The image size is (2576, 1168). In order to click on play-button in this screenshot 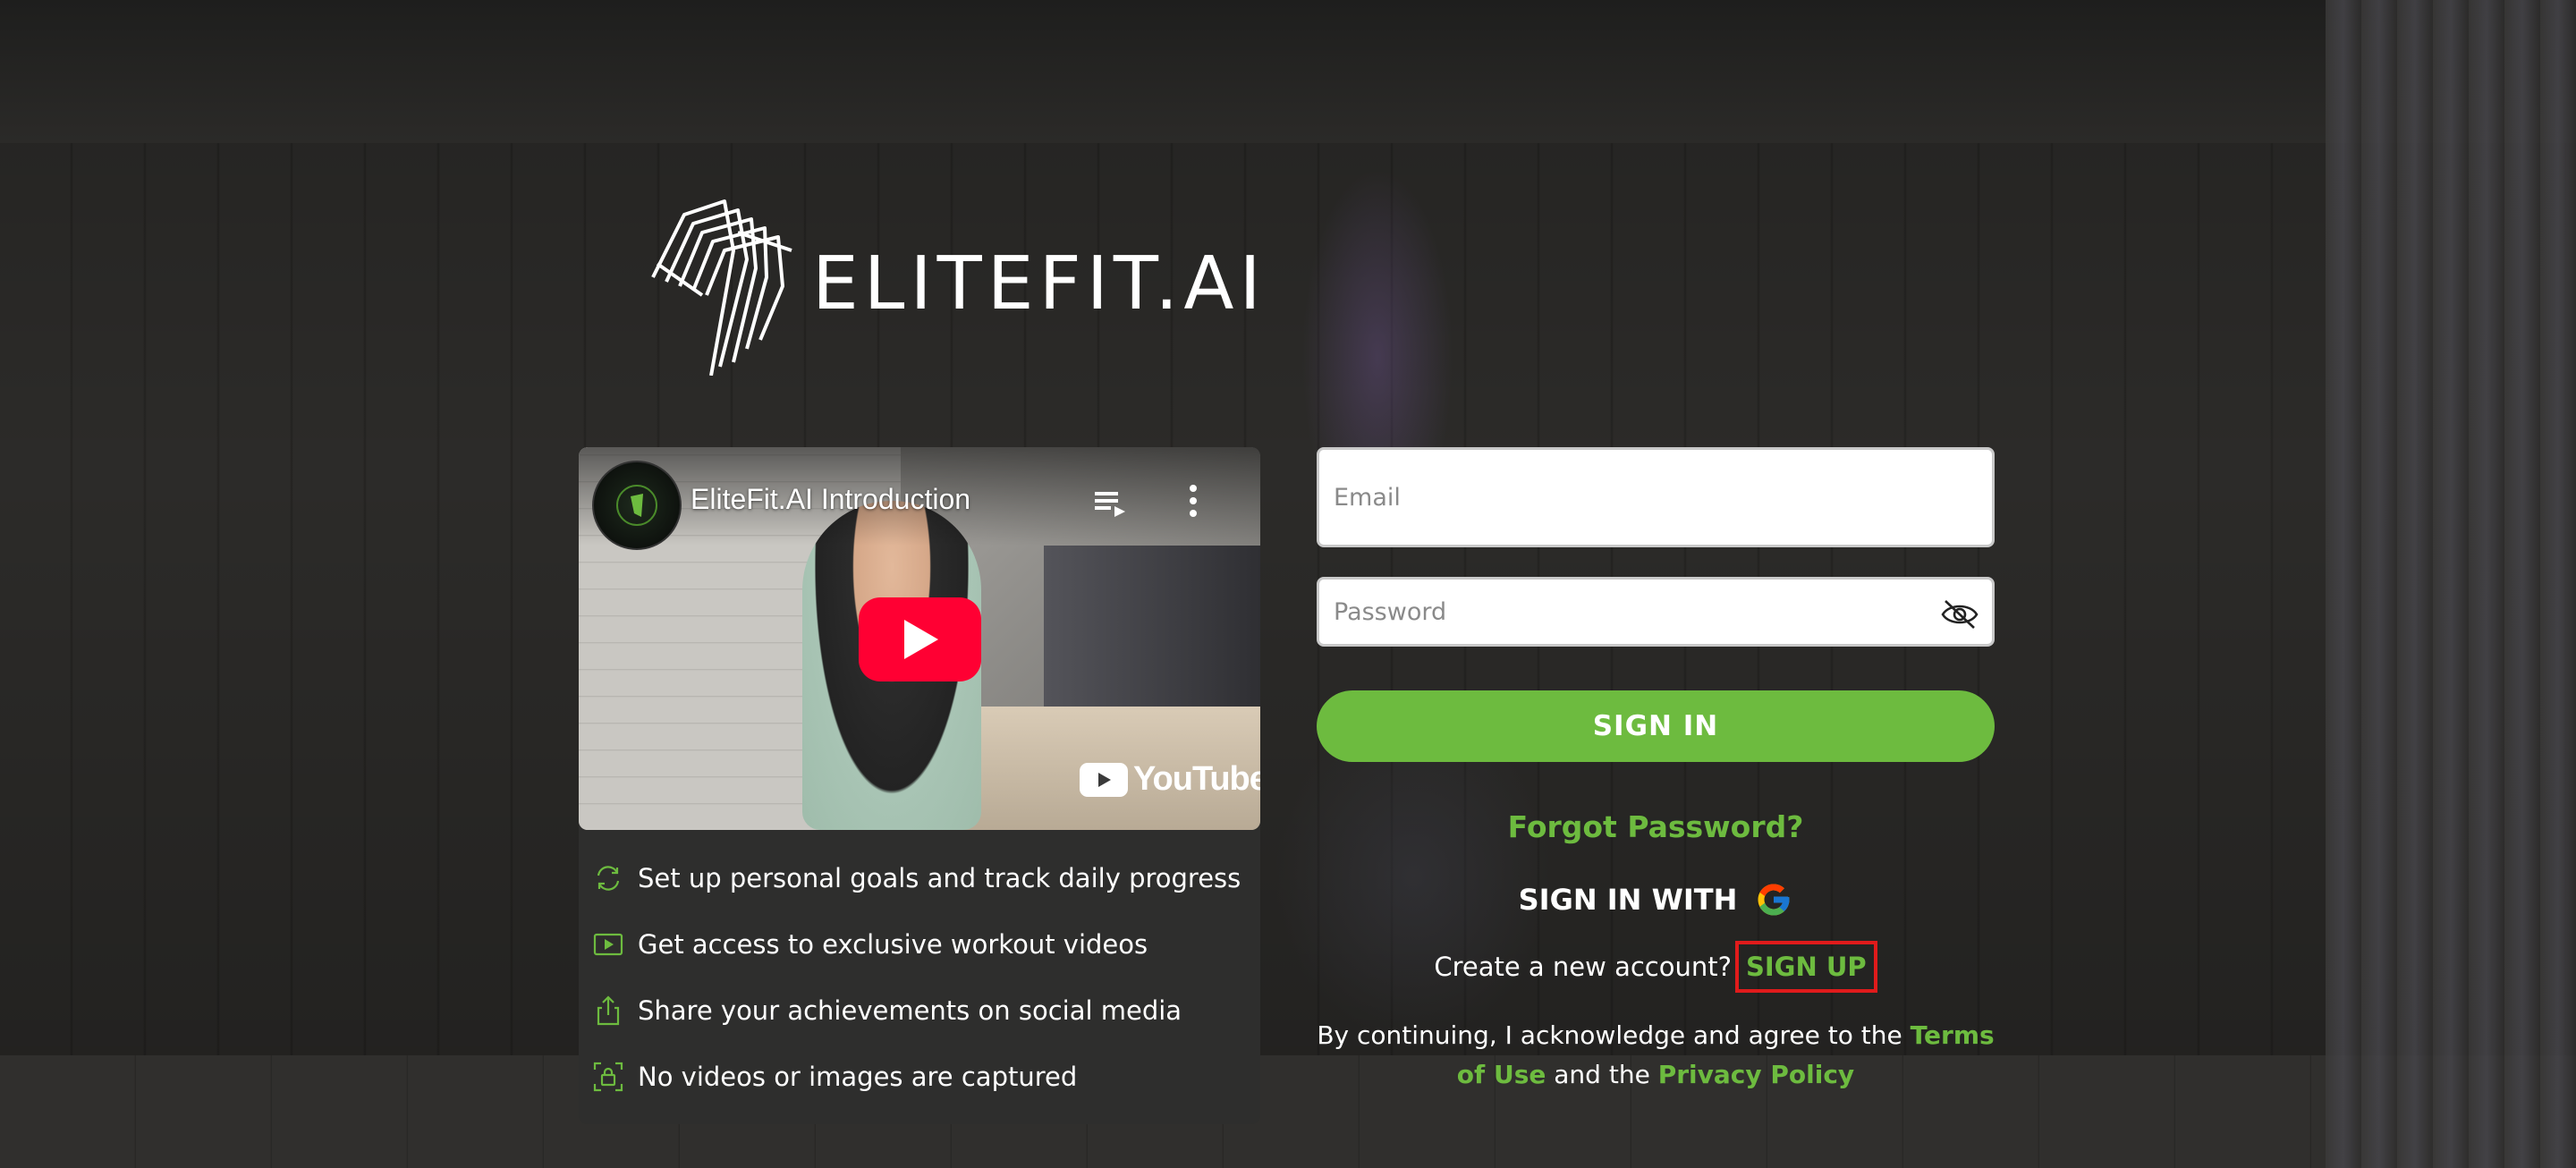, I will do `click(920, 639)`.